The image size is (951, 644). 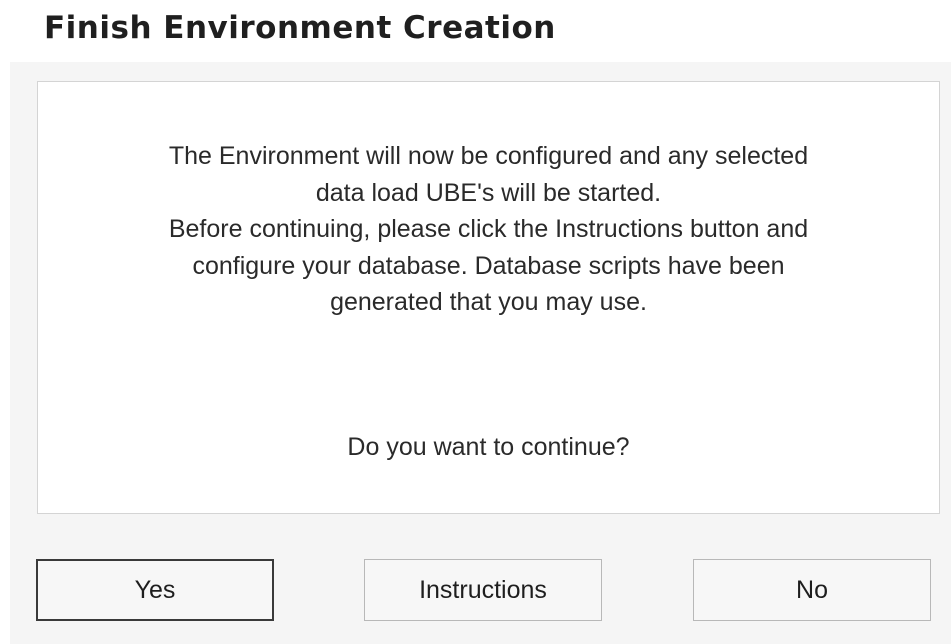 I want to click on message-line: data load UBE's will be started., so click(x=488, y=192).